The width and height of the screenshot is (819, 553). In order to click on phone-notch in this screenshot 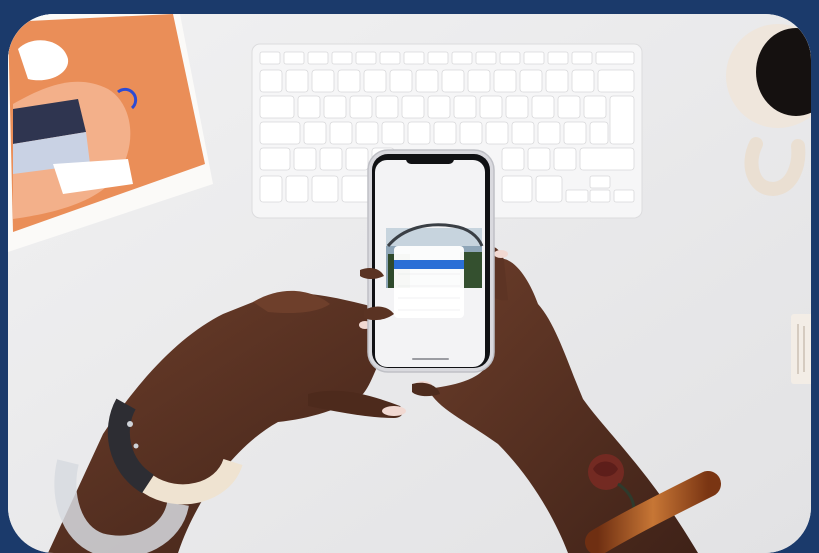, I will do `click(430, 159)`.